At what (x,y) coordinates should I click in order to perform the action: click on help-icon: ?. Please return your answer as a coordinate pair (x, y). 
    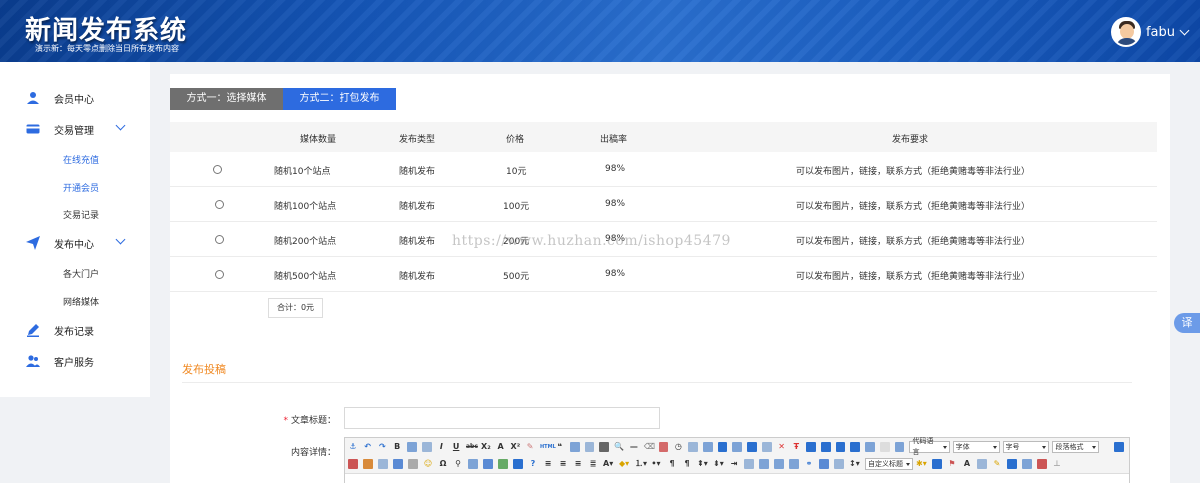
    Looking at the image, I should click on (533, 464).